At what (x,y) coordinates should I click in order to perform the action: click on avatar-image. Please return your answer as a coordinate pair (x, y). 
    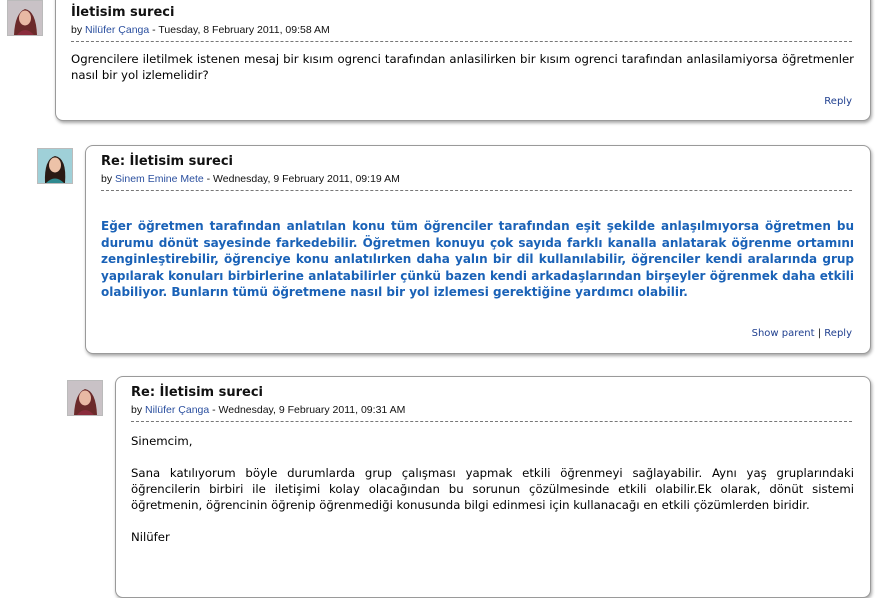
    Looking at the image, I should click on (85, 398).